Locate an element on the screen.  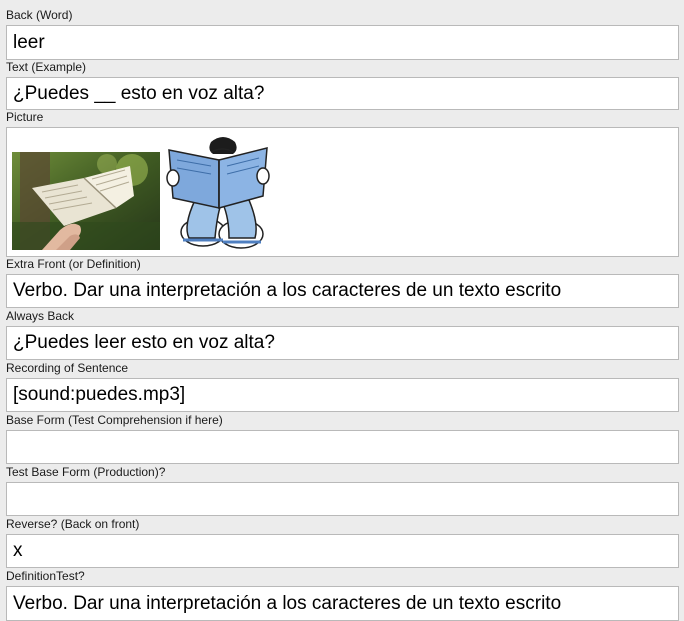
field-input-text-example: ¿Puedes __ esto en voz alta? is located at coordinates (342, 93).